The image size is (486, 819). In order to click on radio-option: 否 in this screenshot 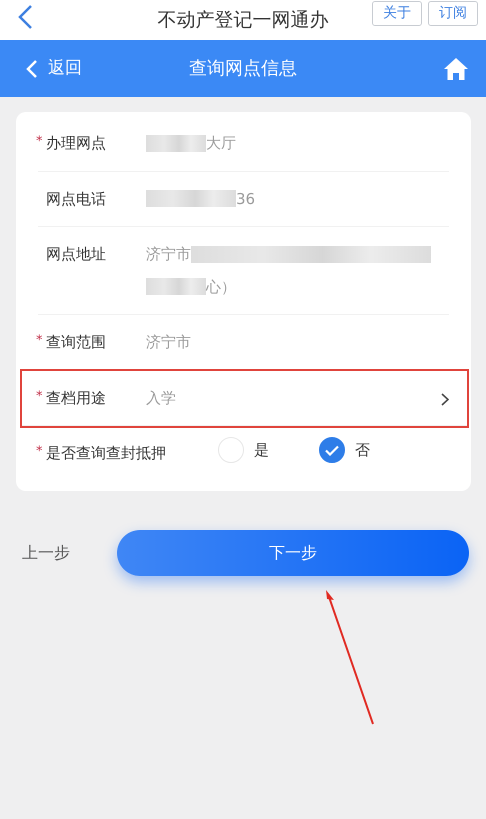, I will do `click(344, 450)`.